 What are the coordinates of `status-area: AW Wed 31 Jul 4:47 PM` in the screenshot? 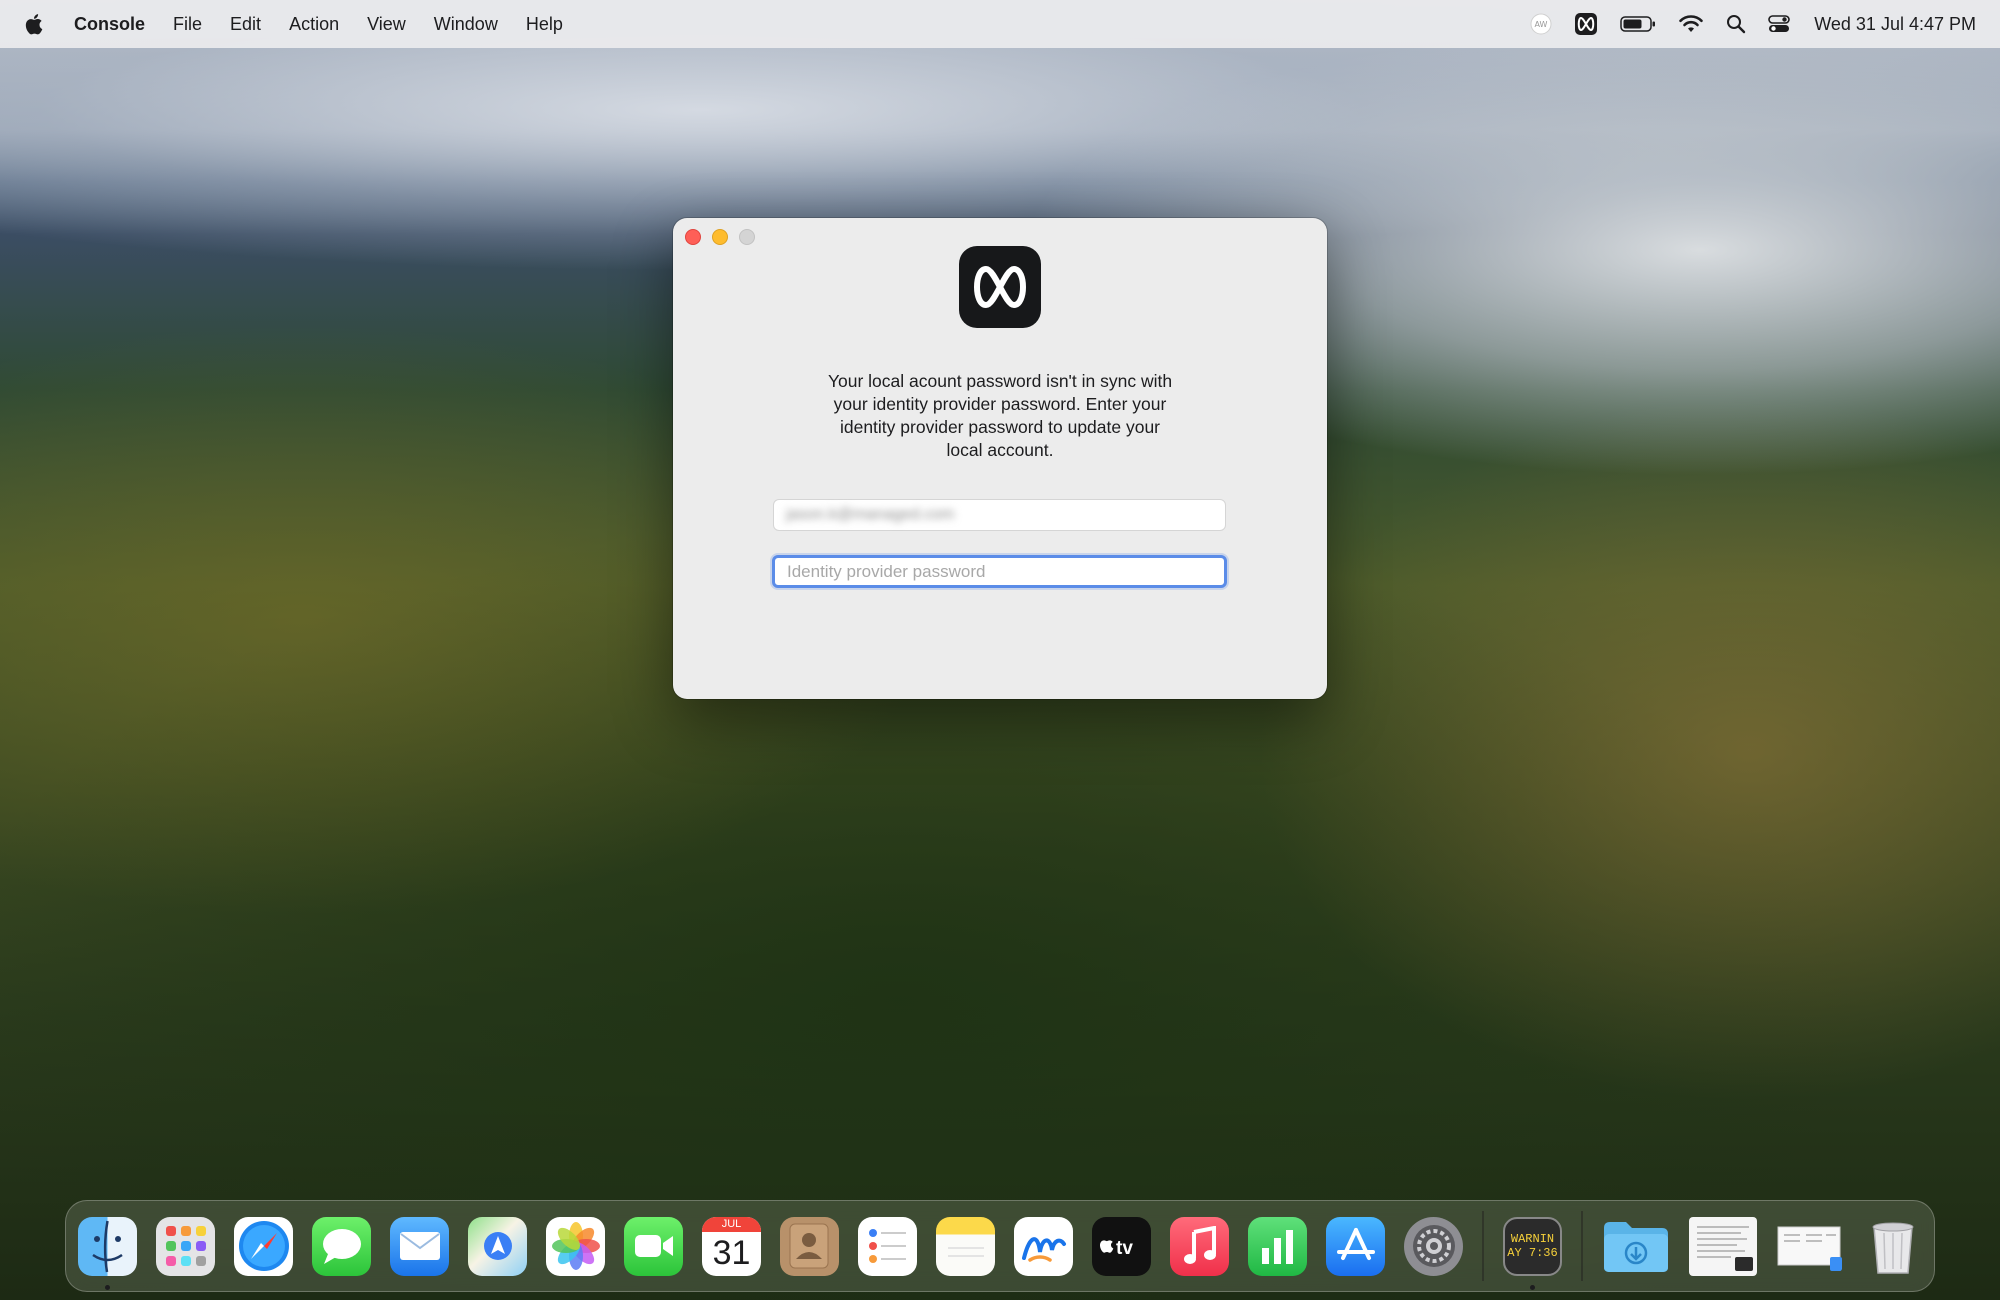 It's located at (1753, 24).